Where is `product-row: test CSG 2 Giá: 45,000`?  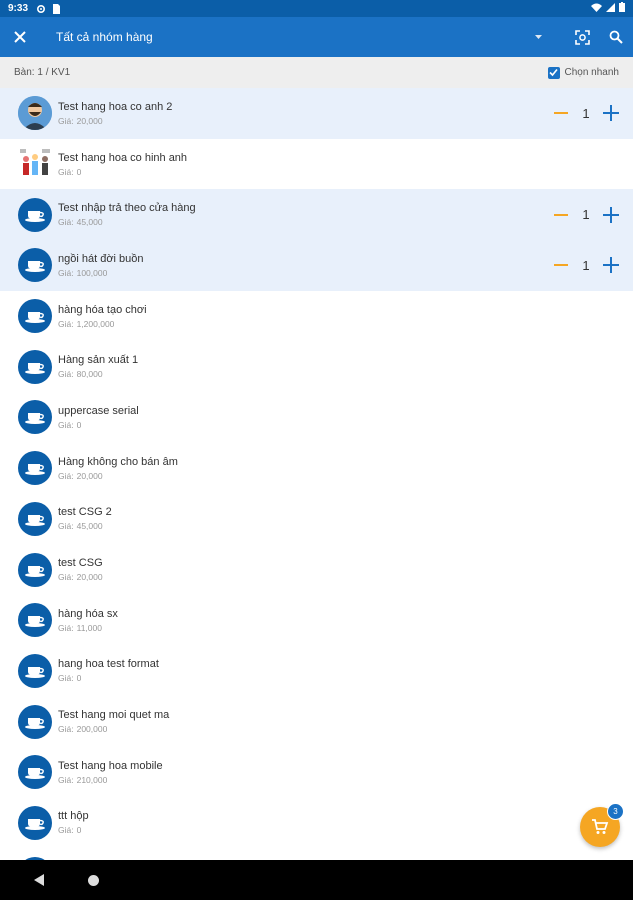 product-row: test CSG 2 Giá: 45,000 is located at coordinates (316, 519).